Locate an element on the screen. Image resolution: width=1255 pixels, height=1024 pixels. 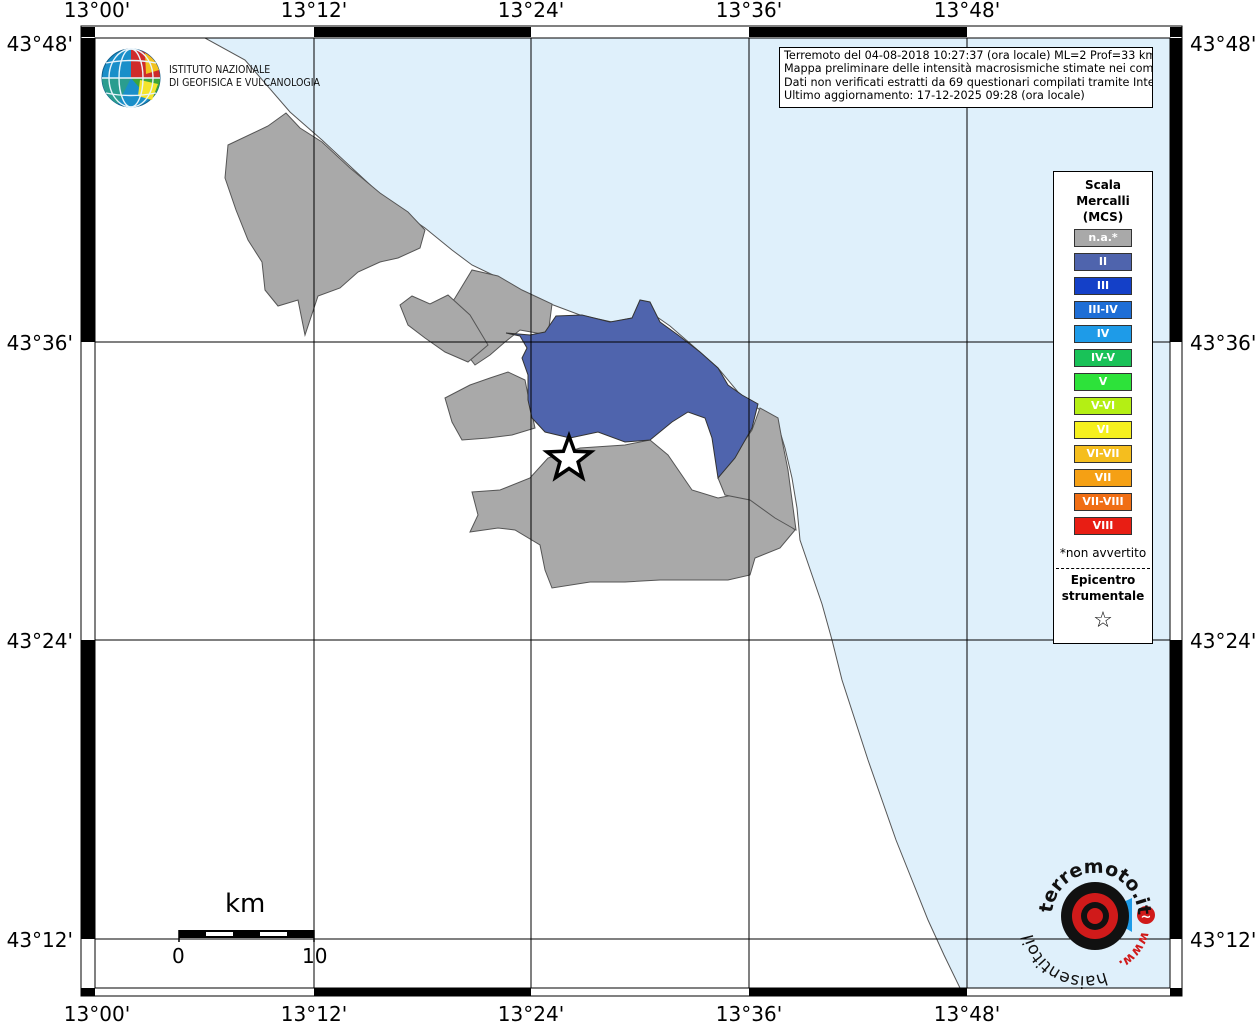
legend-title: Scala Mercalli (MCS) is located at coordinates (1103, 201).